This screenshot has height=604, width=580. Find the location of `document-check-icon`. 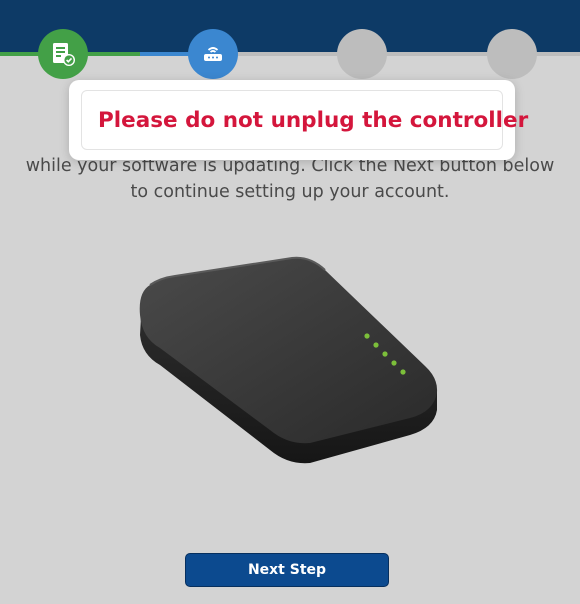

document-check-icon is located at coordinates (64, 54).